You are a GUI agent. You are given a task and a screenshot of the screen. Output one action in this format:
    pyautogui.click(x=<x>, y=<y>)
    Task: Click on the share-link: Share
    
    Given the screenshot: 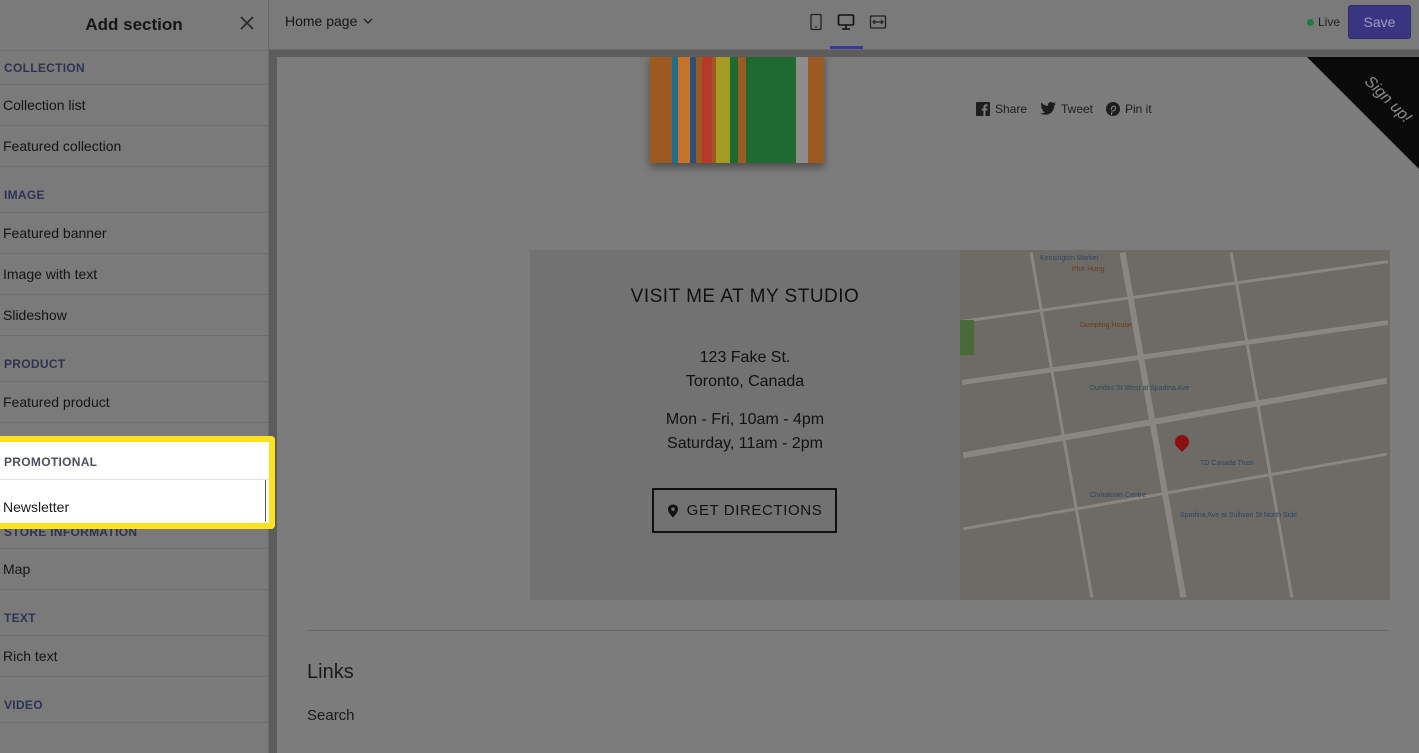 What is the action you would take?
    pyautogui.click(x=1001, y=109)
    